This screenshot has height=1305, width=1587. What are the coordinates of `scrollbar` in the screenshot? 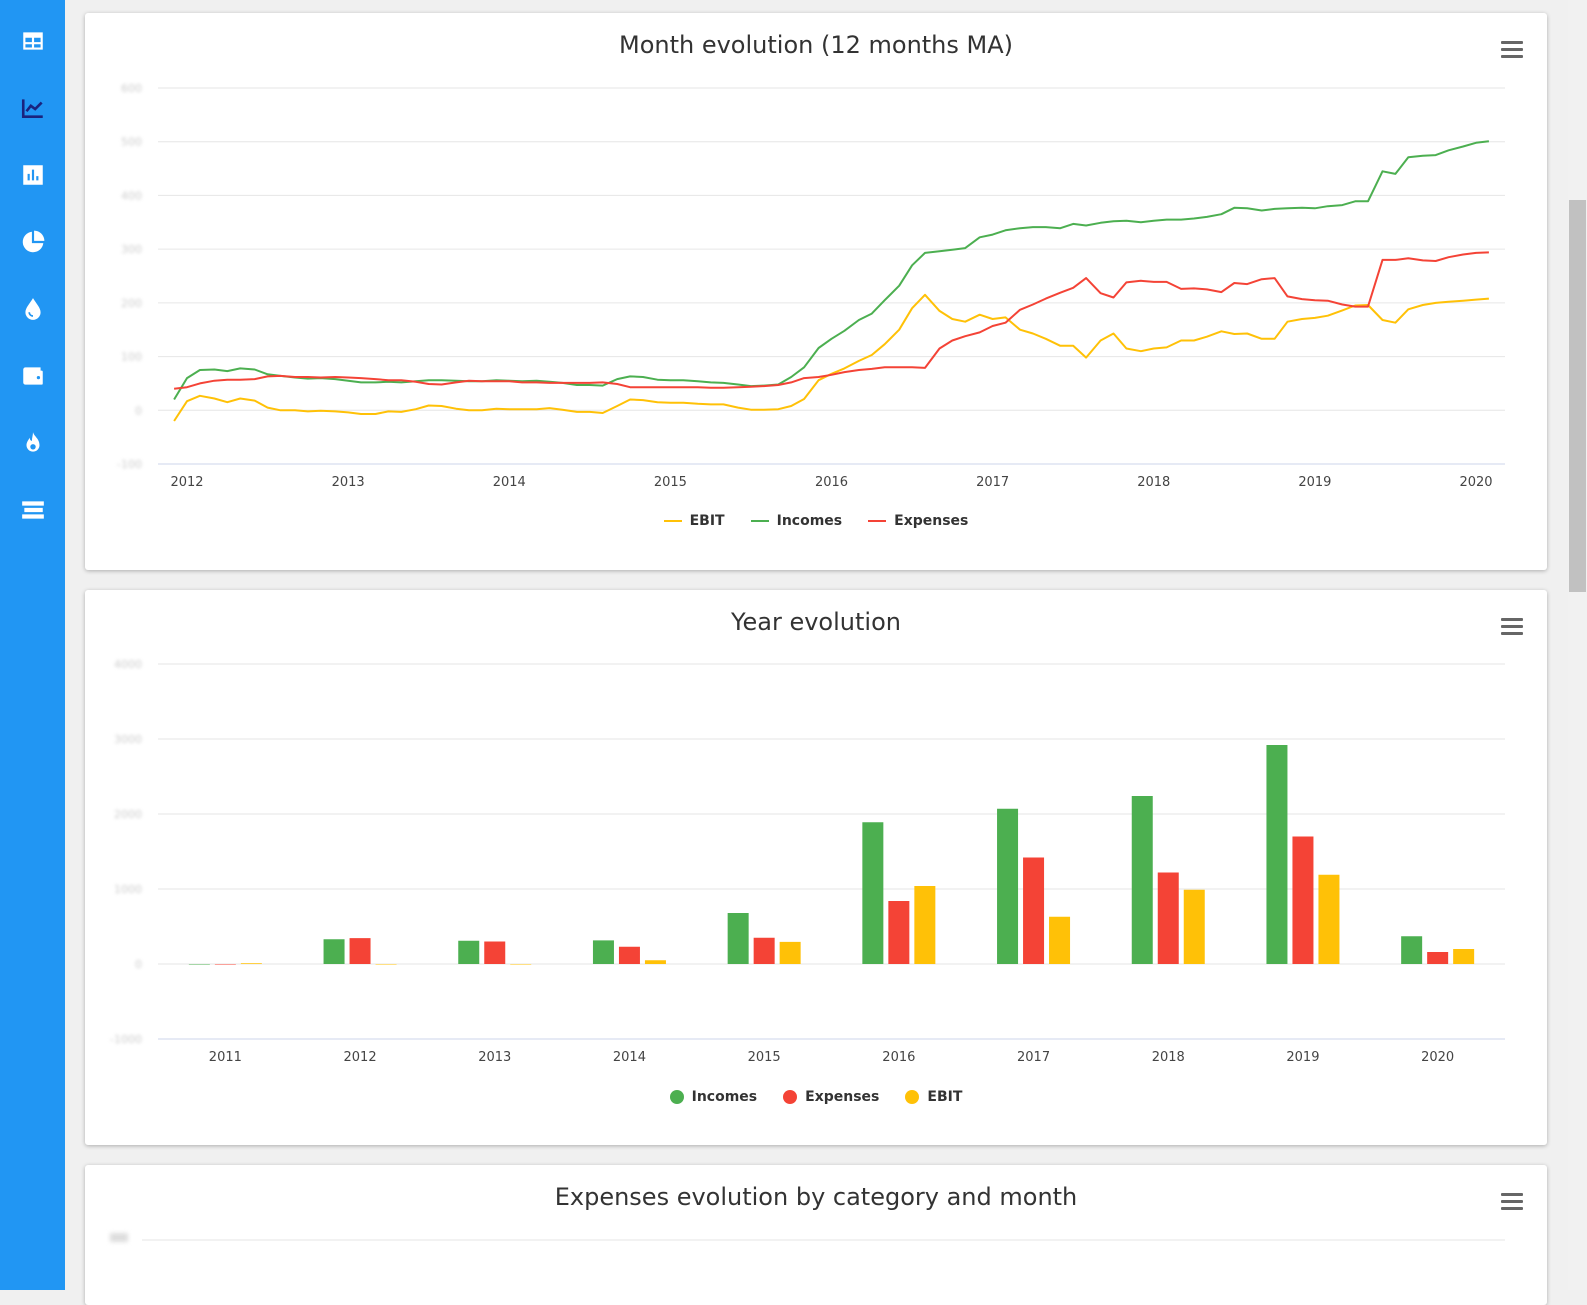 It's located at (1577, 645).